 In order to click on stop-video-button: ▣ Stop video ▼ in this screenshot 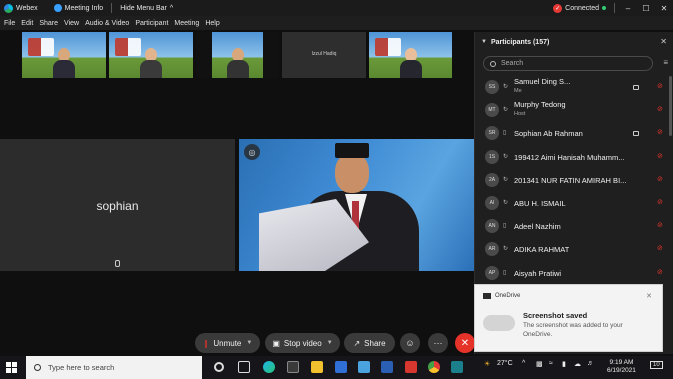, I will do `click(302, 343)`.